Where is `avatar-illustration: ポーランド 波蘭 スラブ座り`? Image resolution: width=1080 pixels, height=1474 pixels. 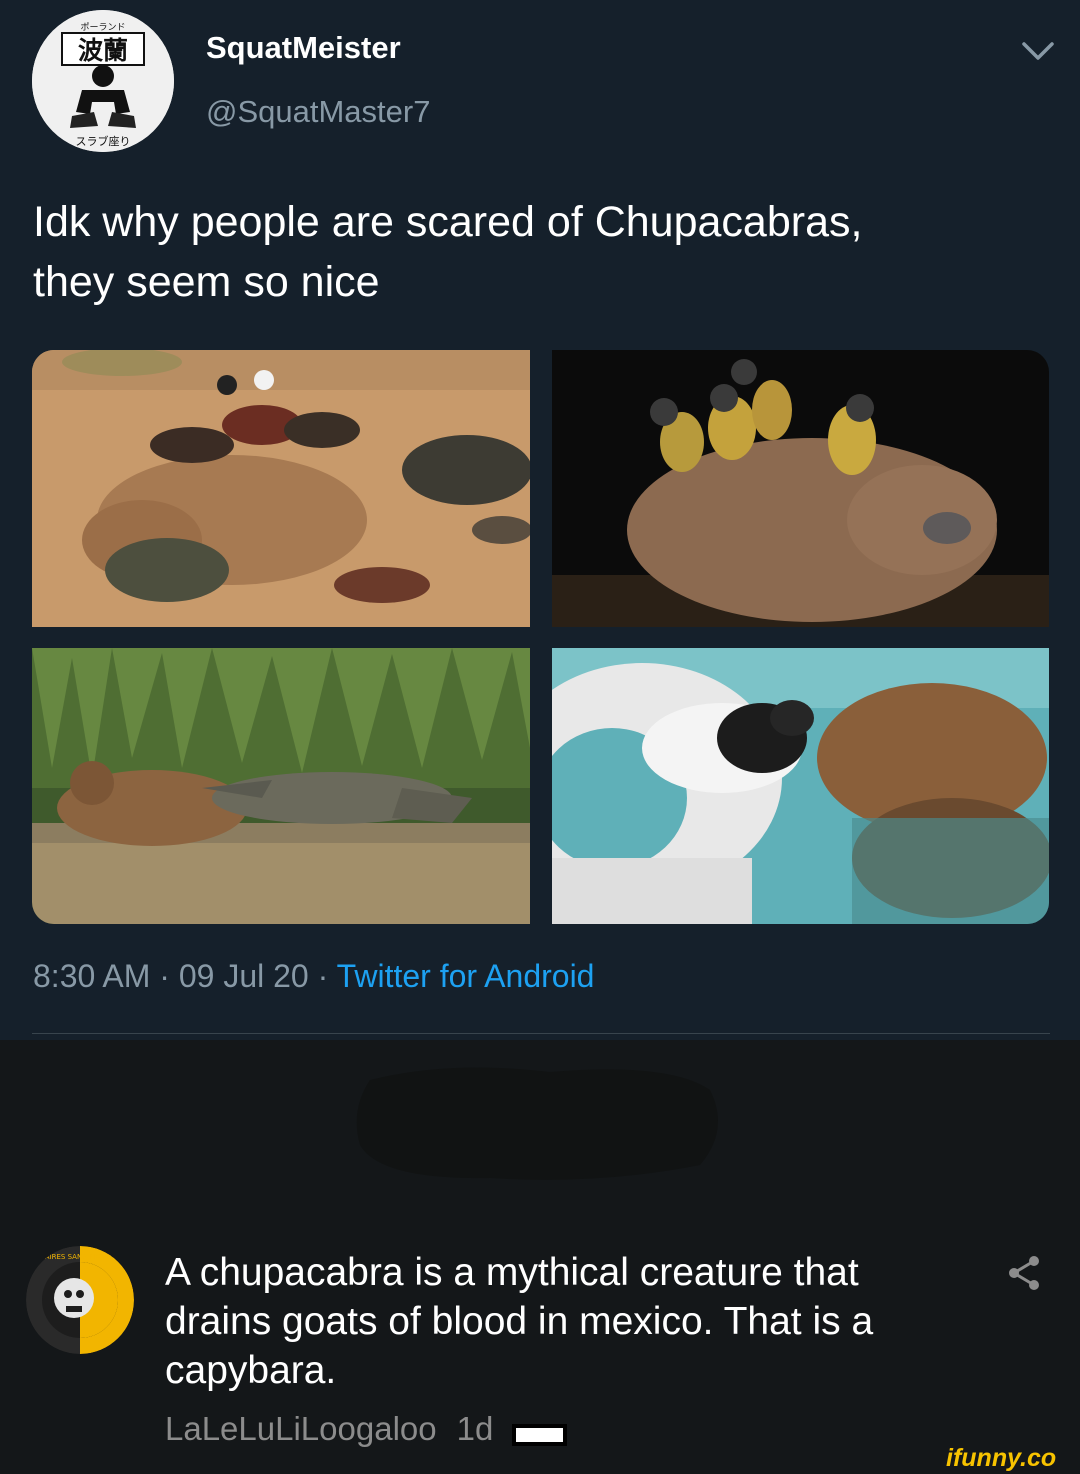 avatar-illustration: ポーランド 波蘭 スラブ座り is located at coordinates (103, 81).